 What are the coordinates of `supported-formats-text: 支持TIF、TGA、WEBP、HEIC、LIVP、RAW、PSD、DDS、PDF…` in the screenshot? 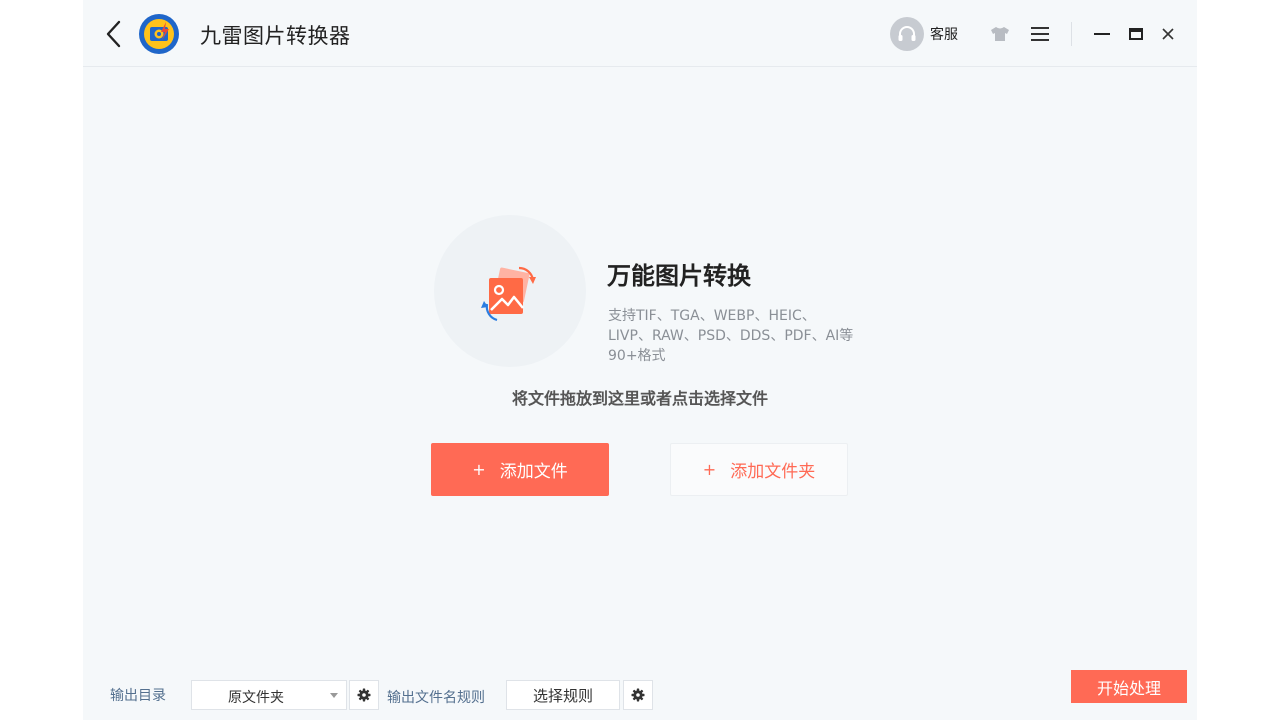 It's located at (731, 336).